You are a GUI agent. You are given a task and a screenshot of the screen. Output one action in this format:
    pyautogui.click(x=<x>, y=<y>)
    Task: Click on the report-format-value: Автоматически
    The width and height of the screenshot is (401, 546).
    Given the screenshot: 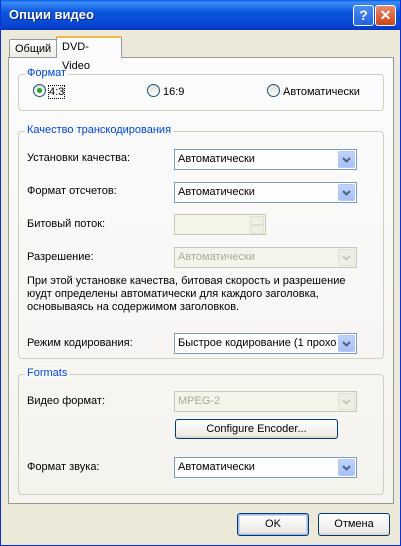 What is the action you would take?
    pyautogui.click(x=216, y=192)
    